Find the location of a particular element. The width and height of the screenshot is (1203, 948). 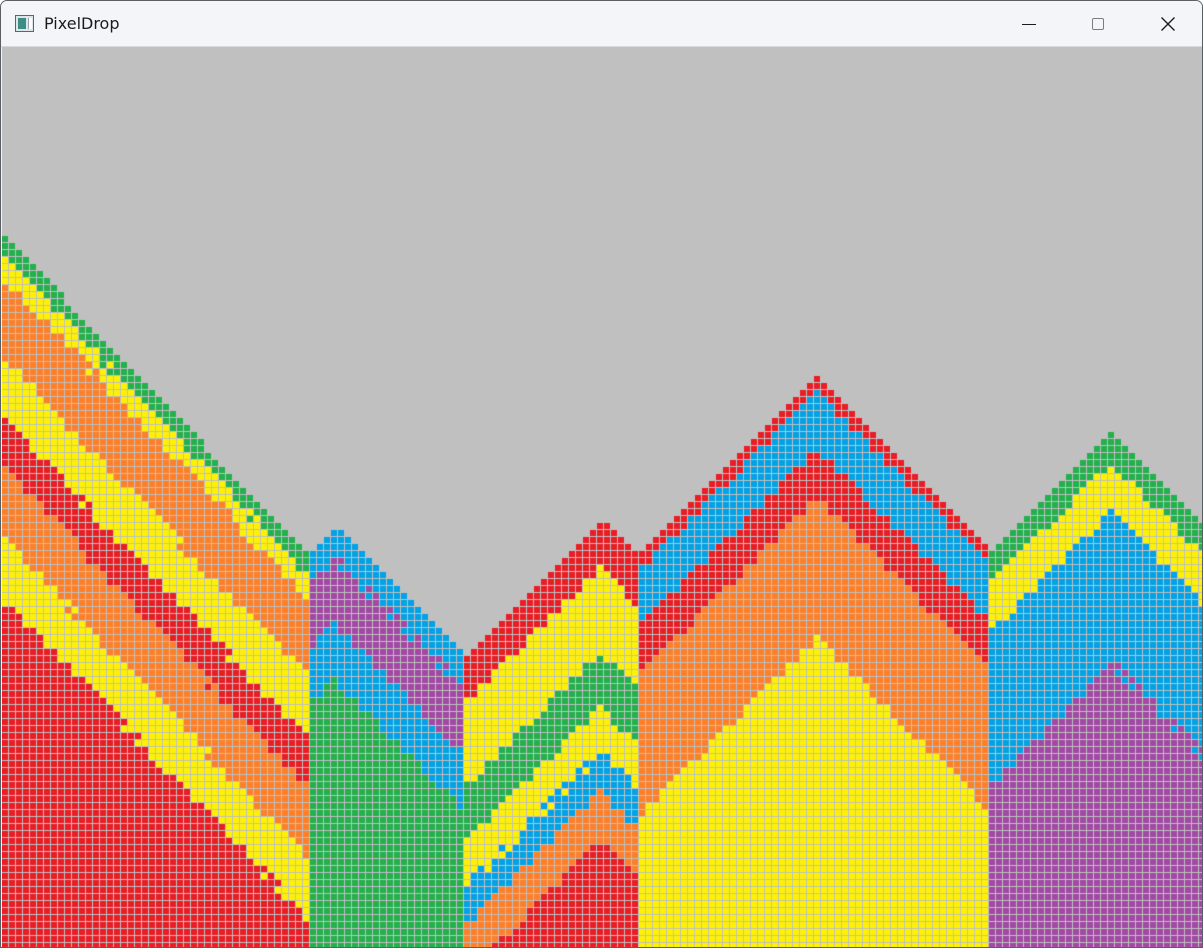

window-title: PixelDrop is located at coordinates (82, 23).